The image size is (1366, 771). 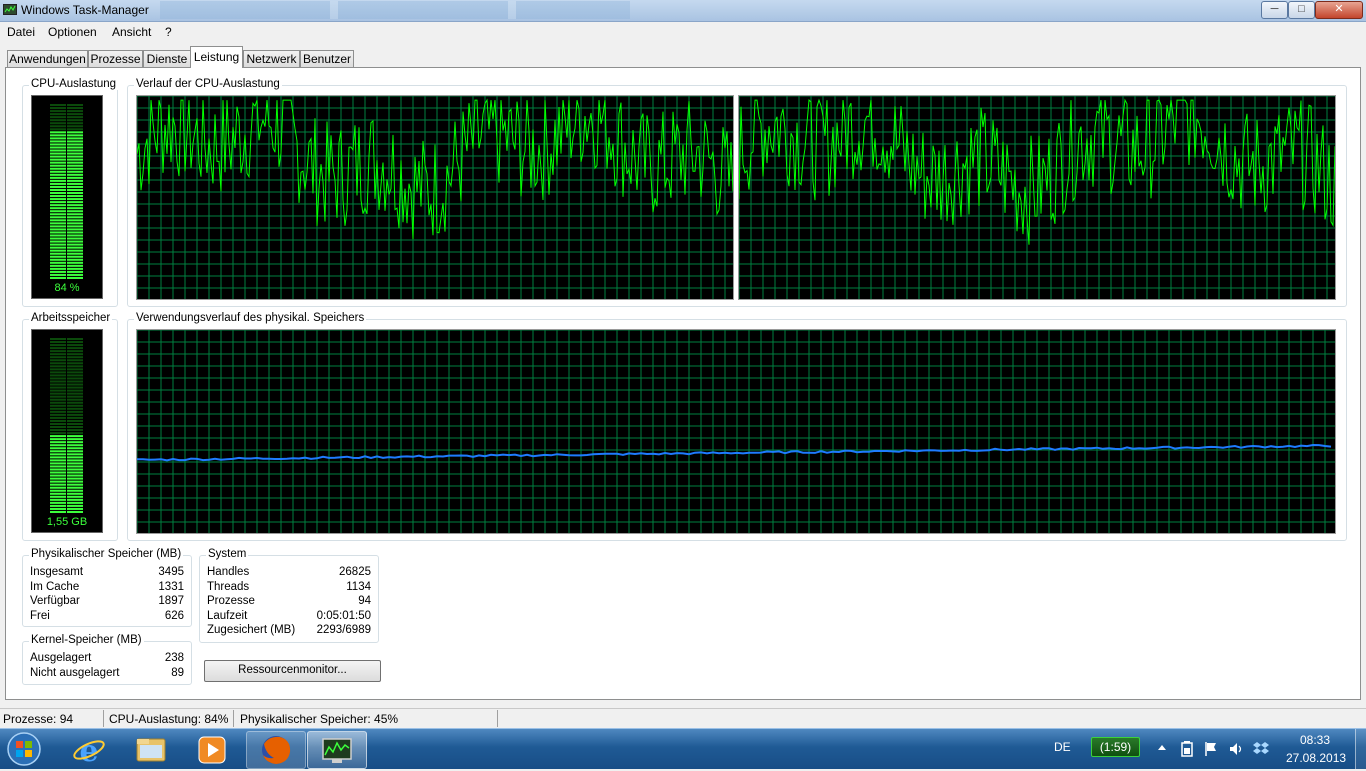 What do you see at coordinates (216, 57) in the screenshot?
I see `tab-leistung: Leistung` at bounding box center [216, 57].